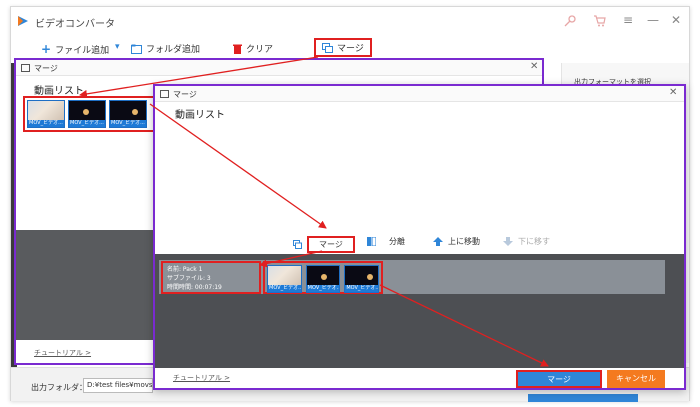  Describe the element at coordinates (23, 21) in the screenshot. I see `app-logo-icon` at that location.